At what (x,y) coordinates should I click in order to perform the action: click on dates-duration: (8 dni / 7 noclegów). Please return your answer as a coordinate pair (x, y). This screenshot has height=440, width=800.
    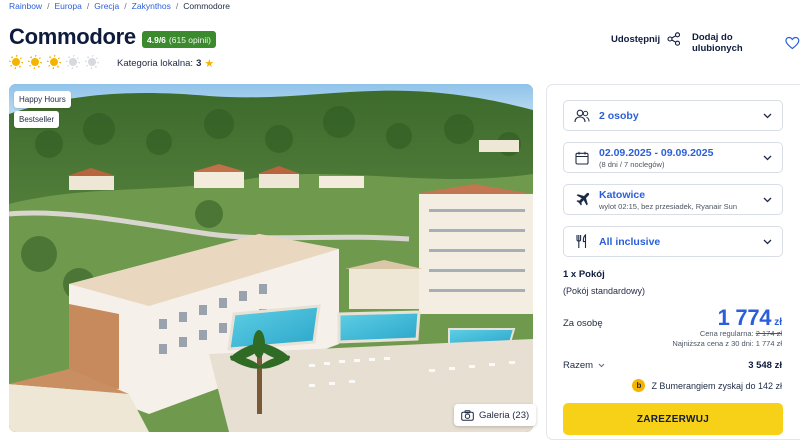
    Looking at the image, I should click on (632, 164).